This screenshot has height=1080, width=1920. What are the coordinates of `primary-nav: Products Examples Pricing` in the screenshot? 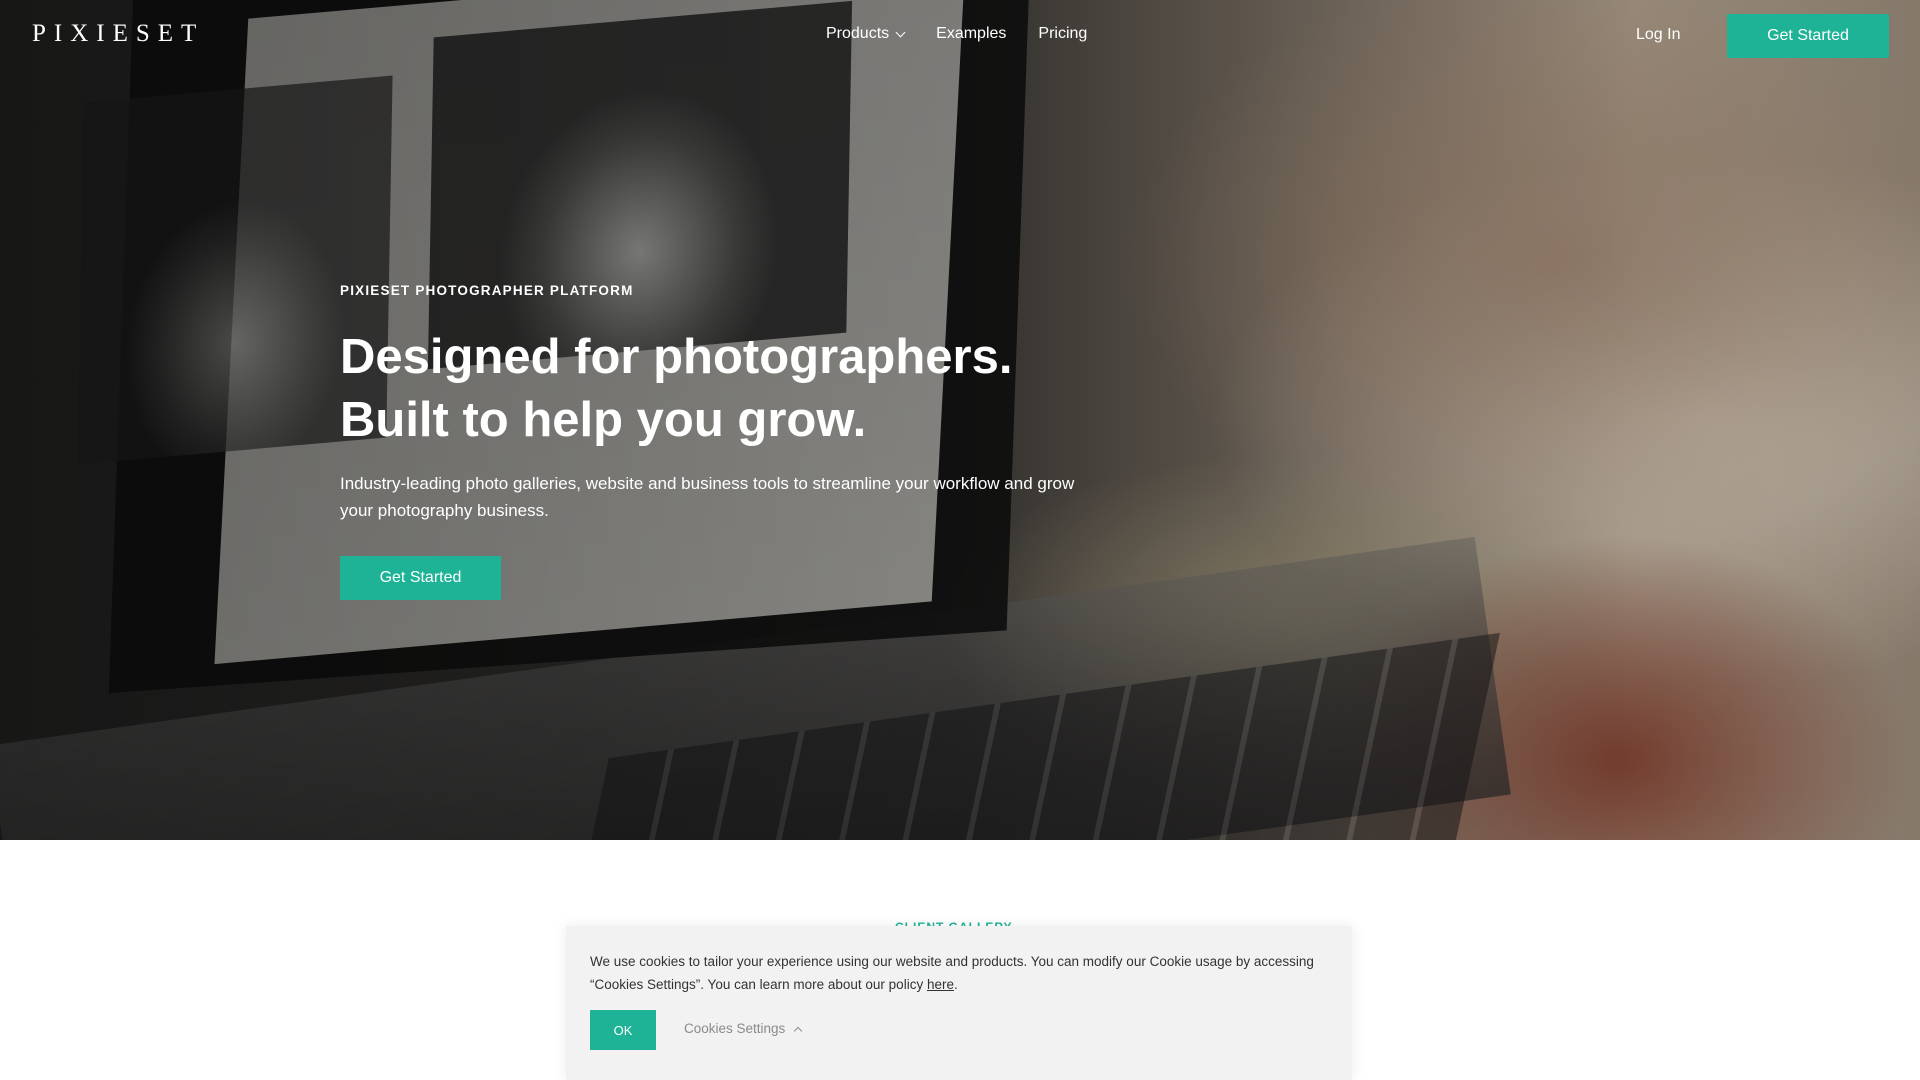 It's located at (956, 34).